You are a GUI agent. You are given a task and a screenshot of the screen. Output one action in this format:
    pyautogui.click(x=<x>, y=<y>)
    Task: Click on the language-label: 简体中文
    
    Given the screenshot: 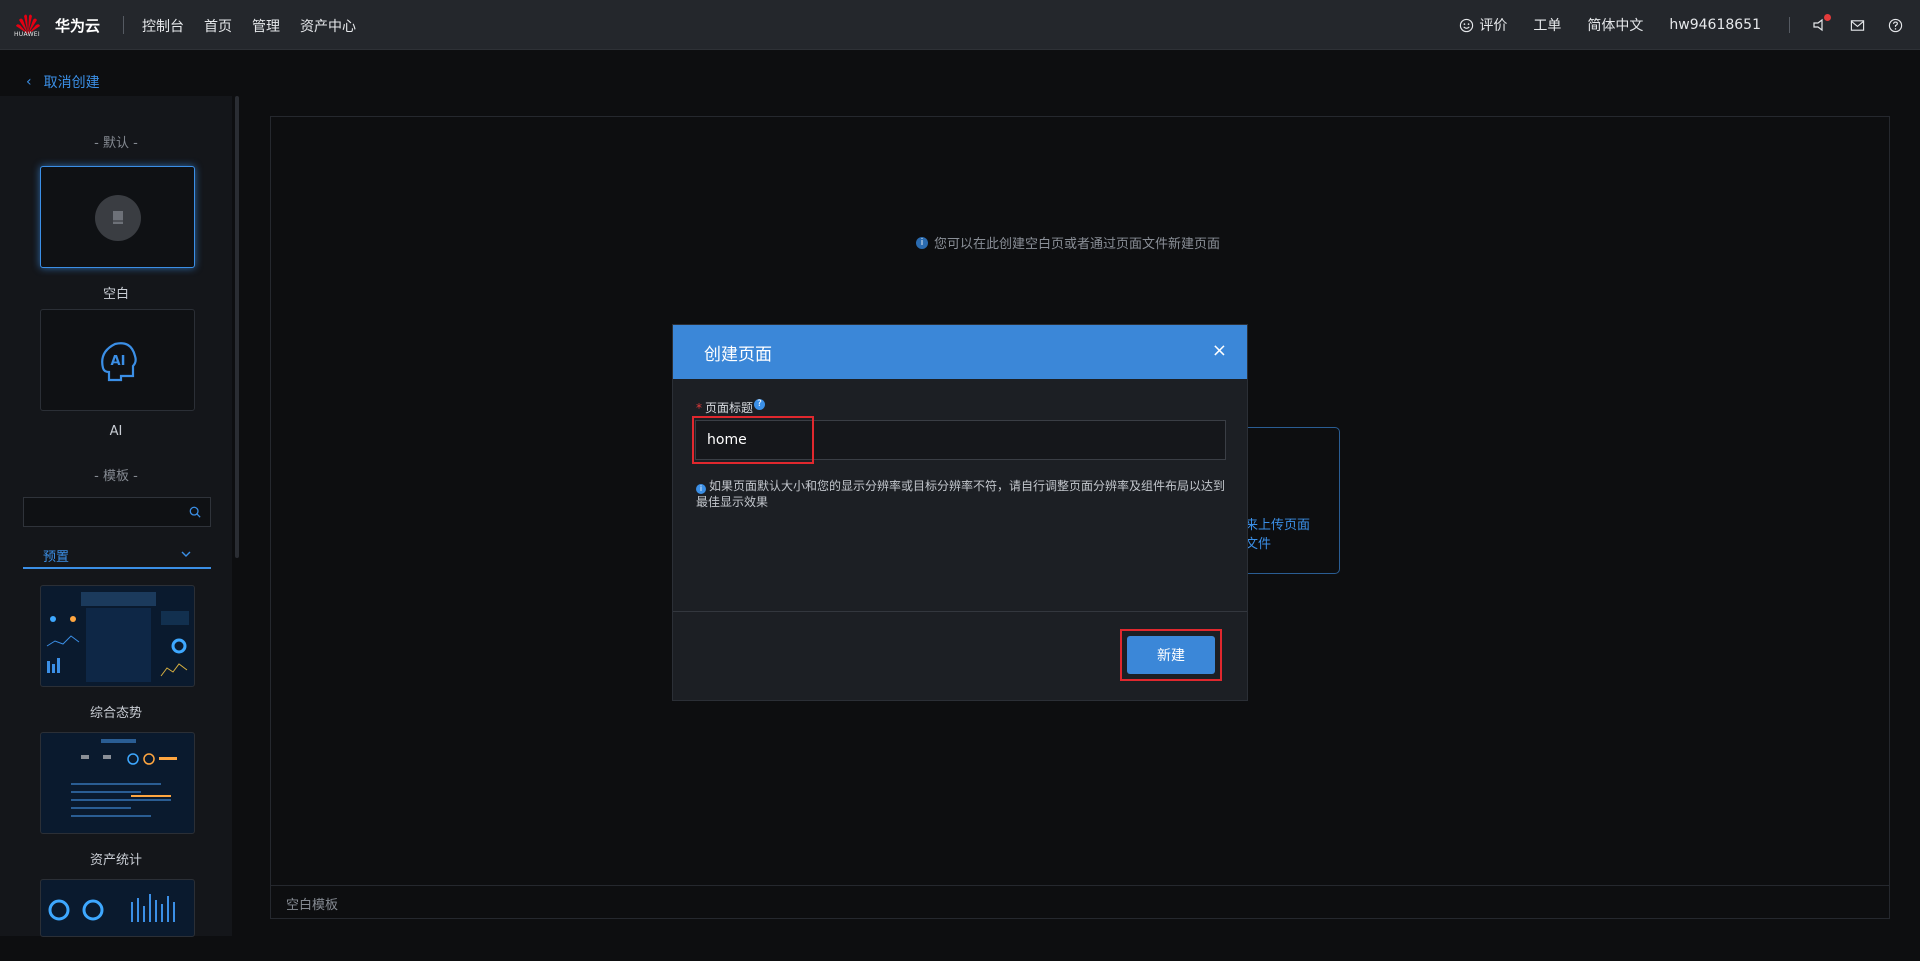 What is the action you would take?
    pyautogui.click(x=1615, y=26)
    